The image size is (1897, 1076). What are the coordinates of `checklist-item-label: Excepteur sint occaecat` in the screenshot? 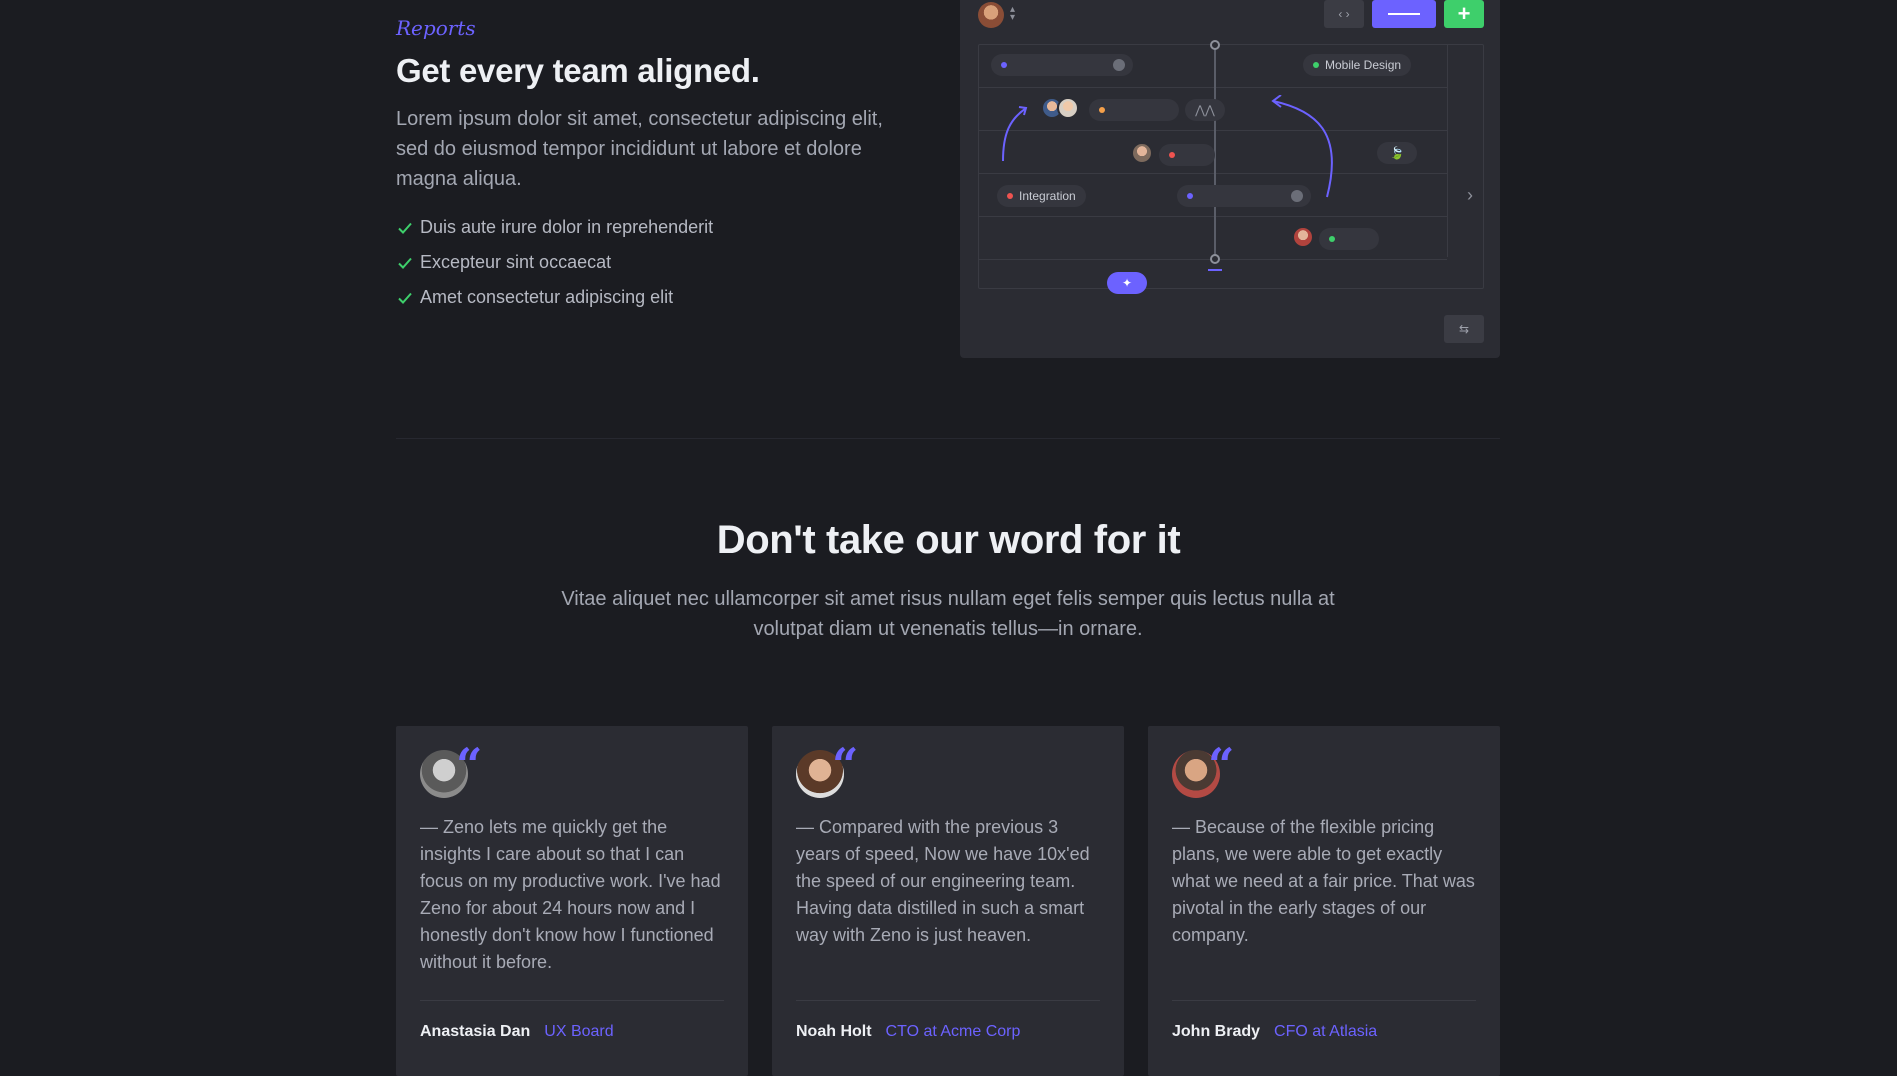 It's located at (516, 262).